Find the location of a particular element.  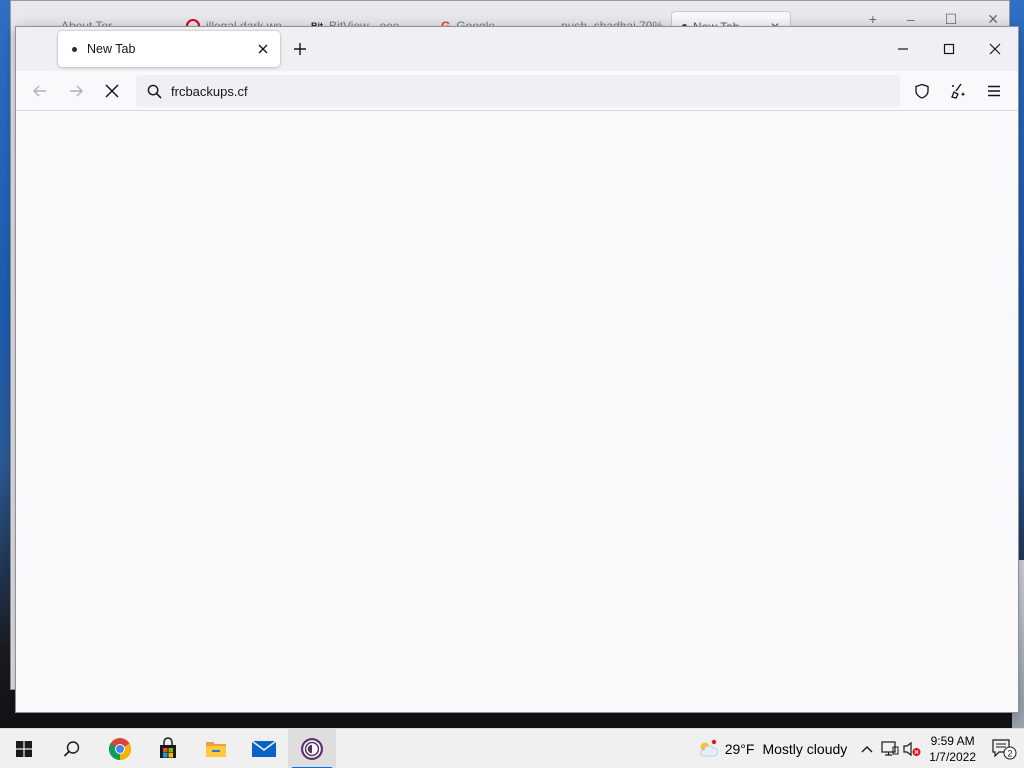

weather-temperature: 29°F is located at coordinates (739, 749).